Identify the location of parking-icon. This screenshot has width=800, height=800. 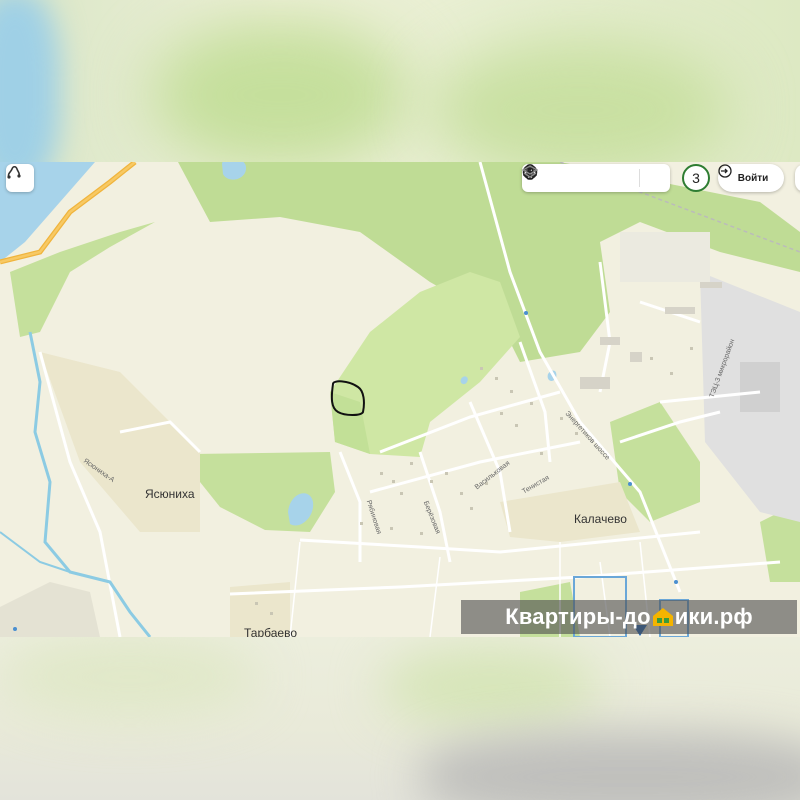
(564, 177).